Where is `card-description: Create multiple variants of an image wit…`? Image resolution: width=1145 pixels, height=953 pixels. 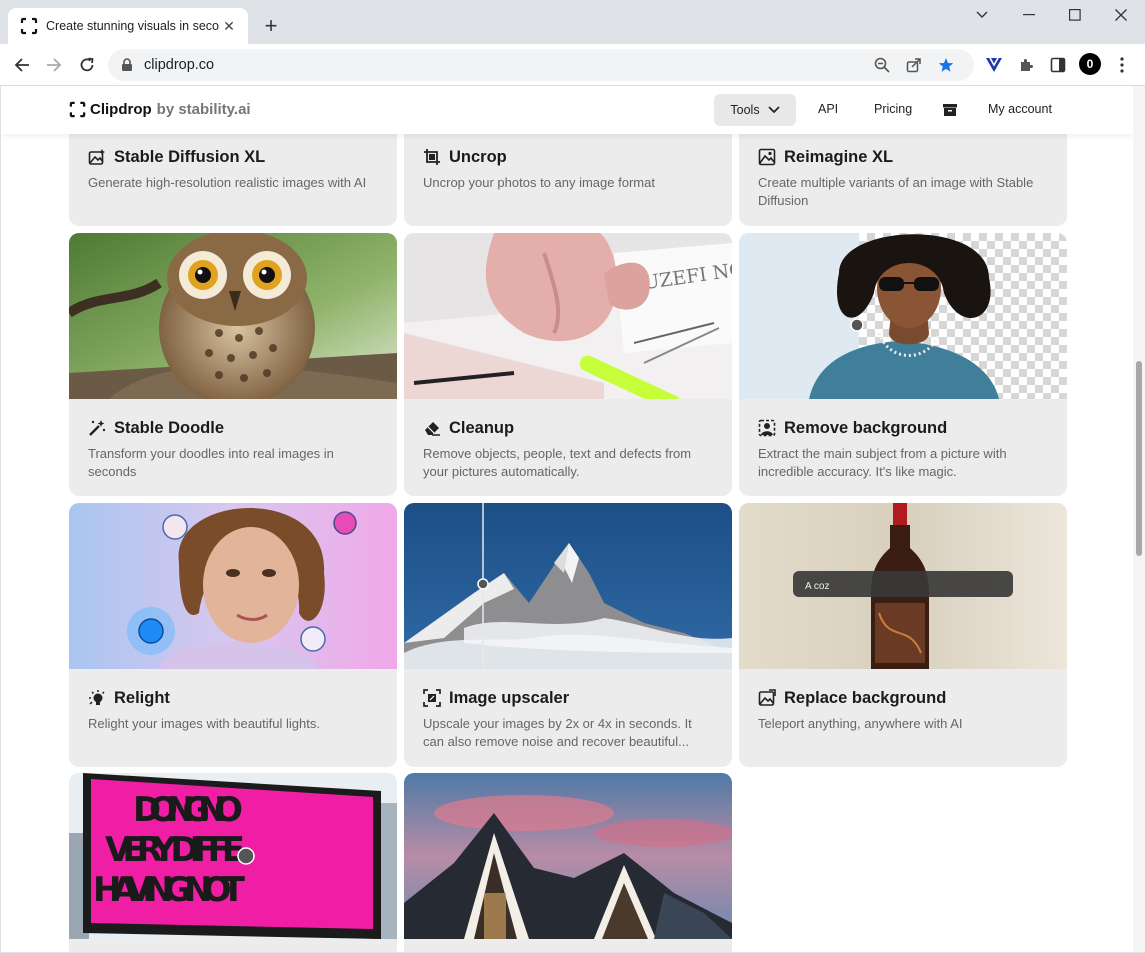
card-description: Create multiple variants of an image wit… is located at coordinates (896, 191).